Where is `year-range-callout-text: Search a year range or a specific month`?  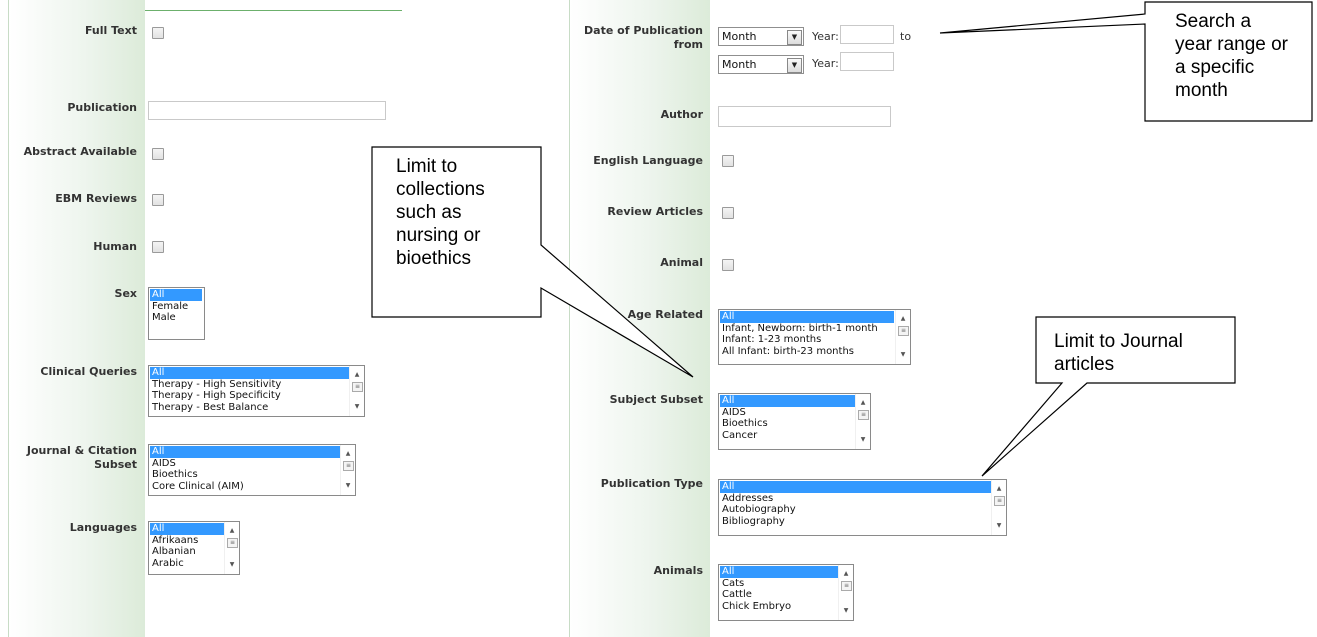 year-range-callout-text: Search a year range or a specific month is located at coordinates (1232, 56).